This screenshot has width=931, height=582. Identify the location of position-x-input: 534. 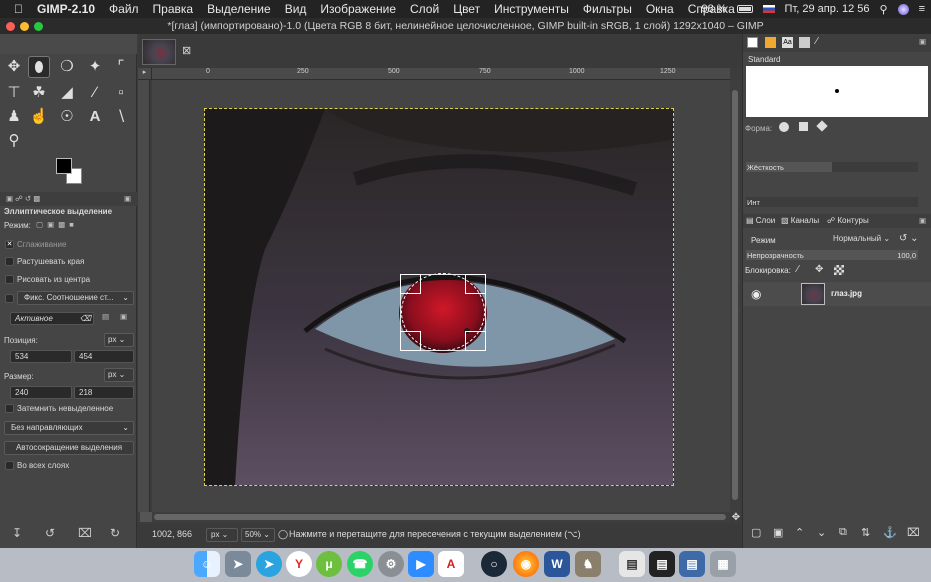
(41, 356).